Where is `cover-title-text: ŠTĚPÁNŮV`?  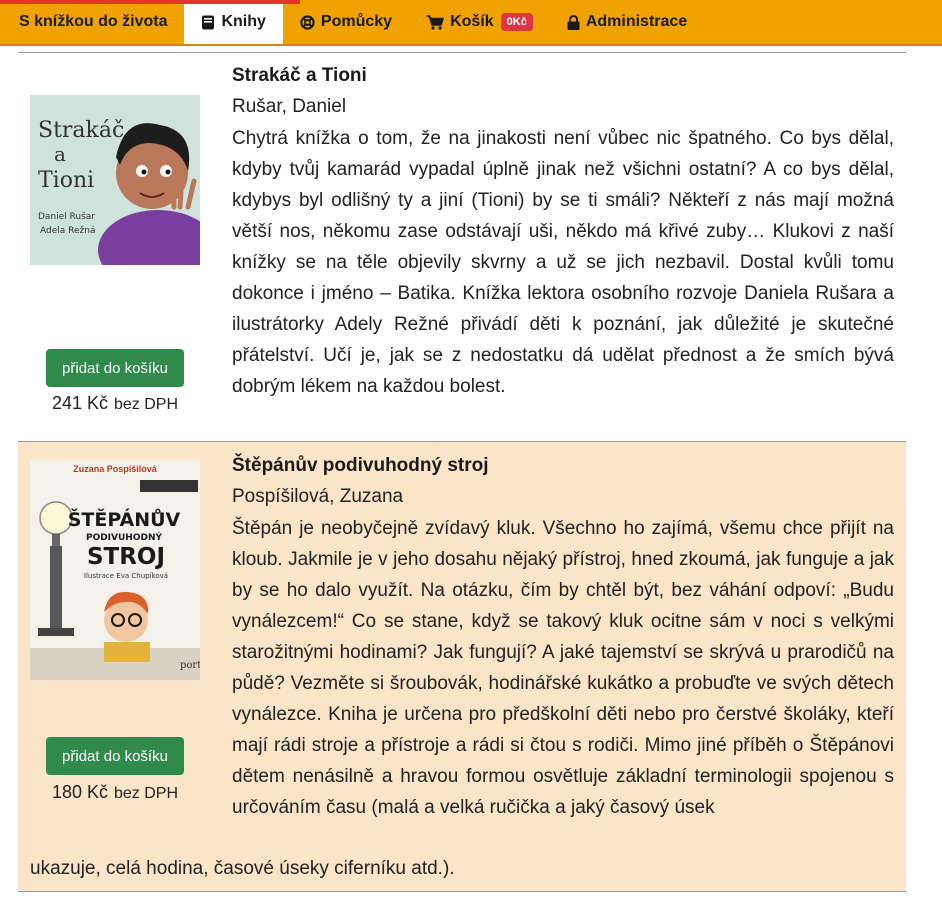 cover-title-text: ŠTĚPÁNŮV is located at coordinates (124, 519).